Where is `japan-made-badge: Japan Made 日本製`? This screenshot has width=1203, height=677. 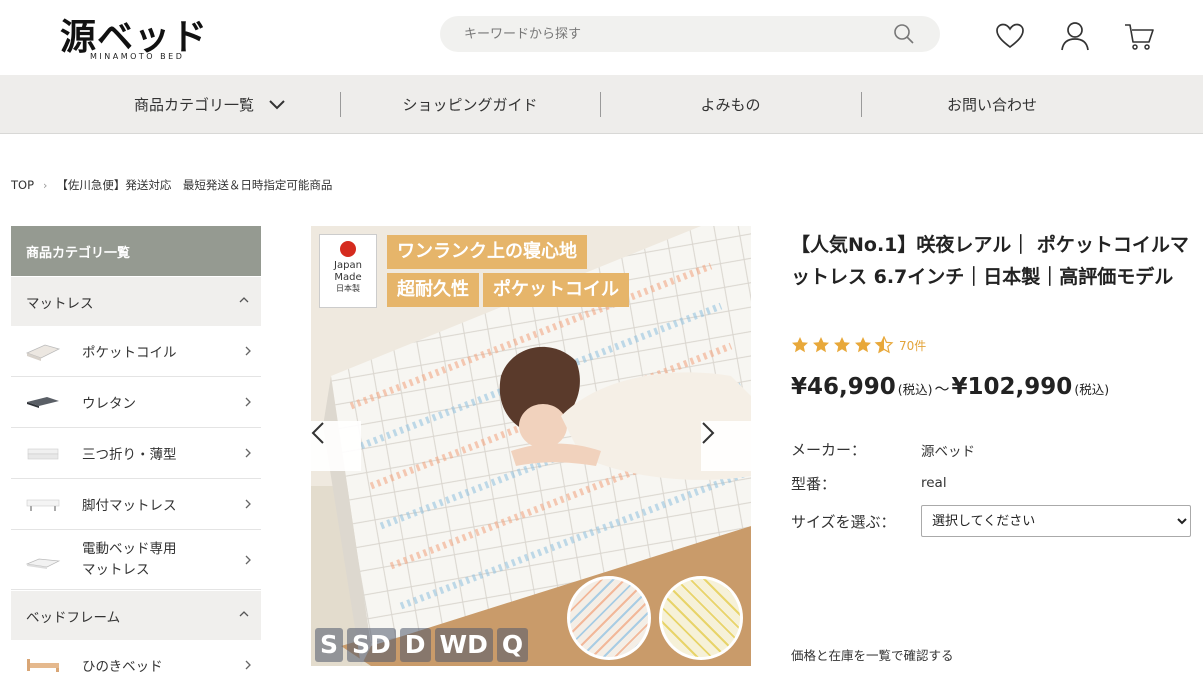 japan-made-badge: Japan Made 日本製 is located at coordinates (348, 271).